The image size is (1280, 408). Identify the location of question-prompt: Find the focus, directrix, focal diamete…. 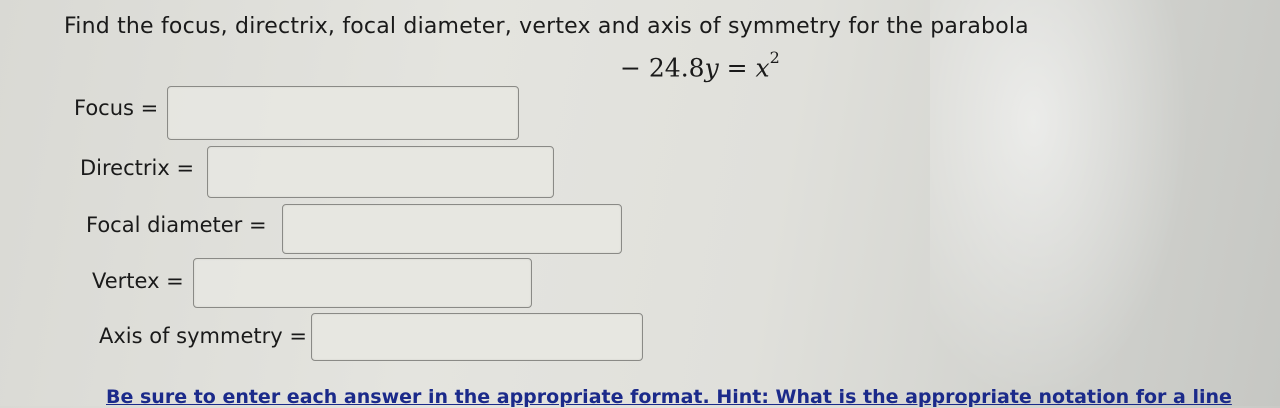
(546, 26).